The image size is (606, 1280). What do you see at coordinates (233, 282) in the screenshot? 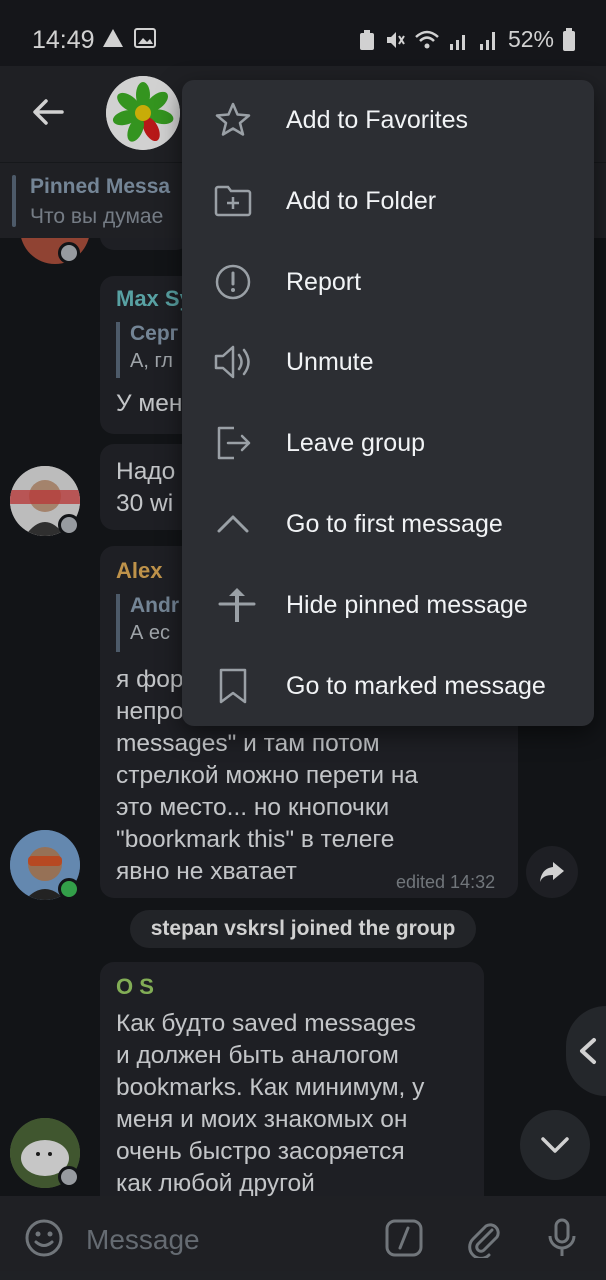
I see `report-icon` at bounding box center [233, 282].